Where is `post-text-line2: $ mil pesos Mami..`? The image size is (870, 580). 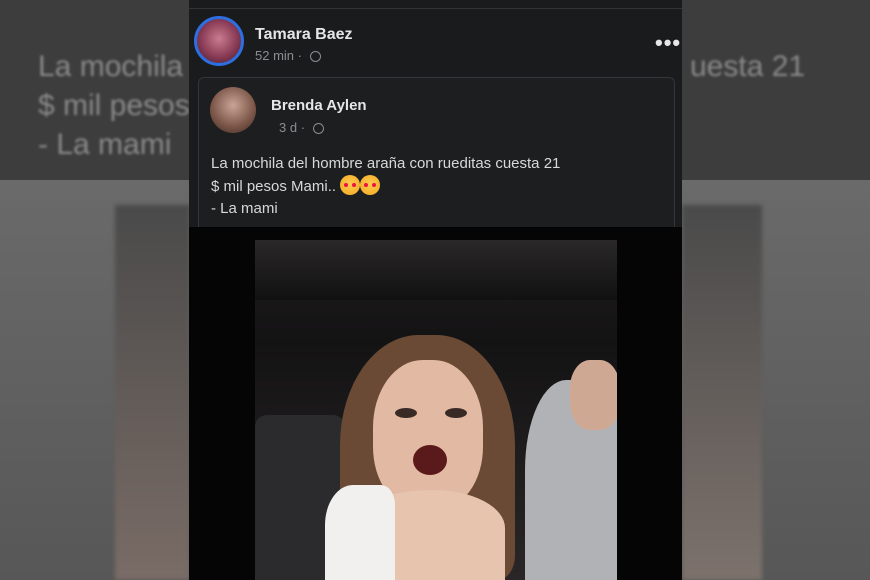
post-text-line2: $ mil pesos Mami.. is located at coordinates (274, 186).